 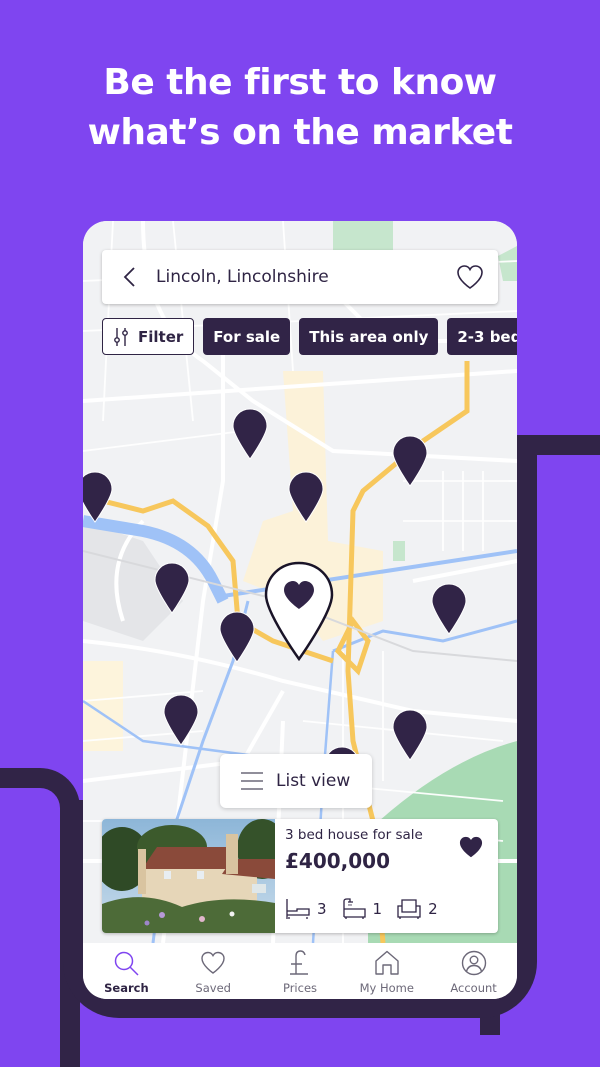 I want to click on nav-my-home-label: My Home, so click(x=386, y=988).